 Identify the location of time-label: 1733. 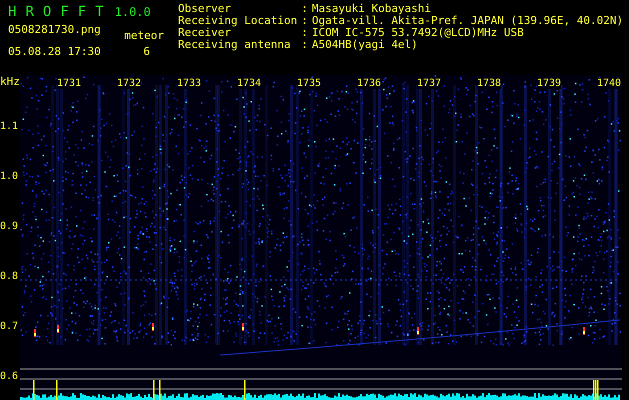
(189, 83).